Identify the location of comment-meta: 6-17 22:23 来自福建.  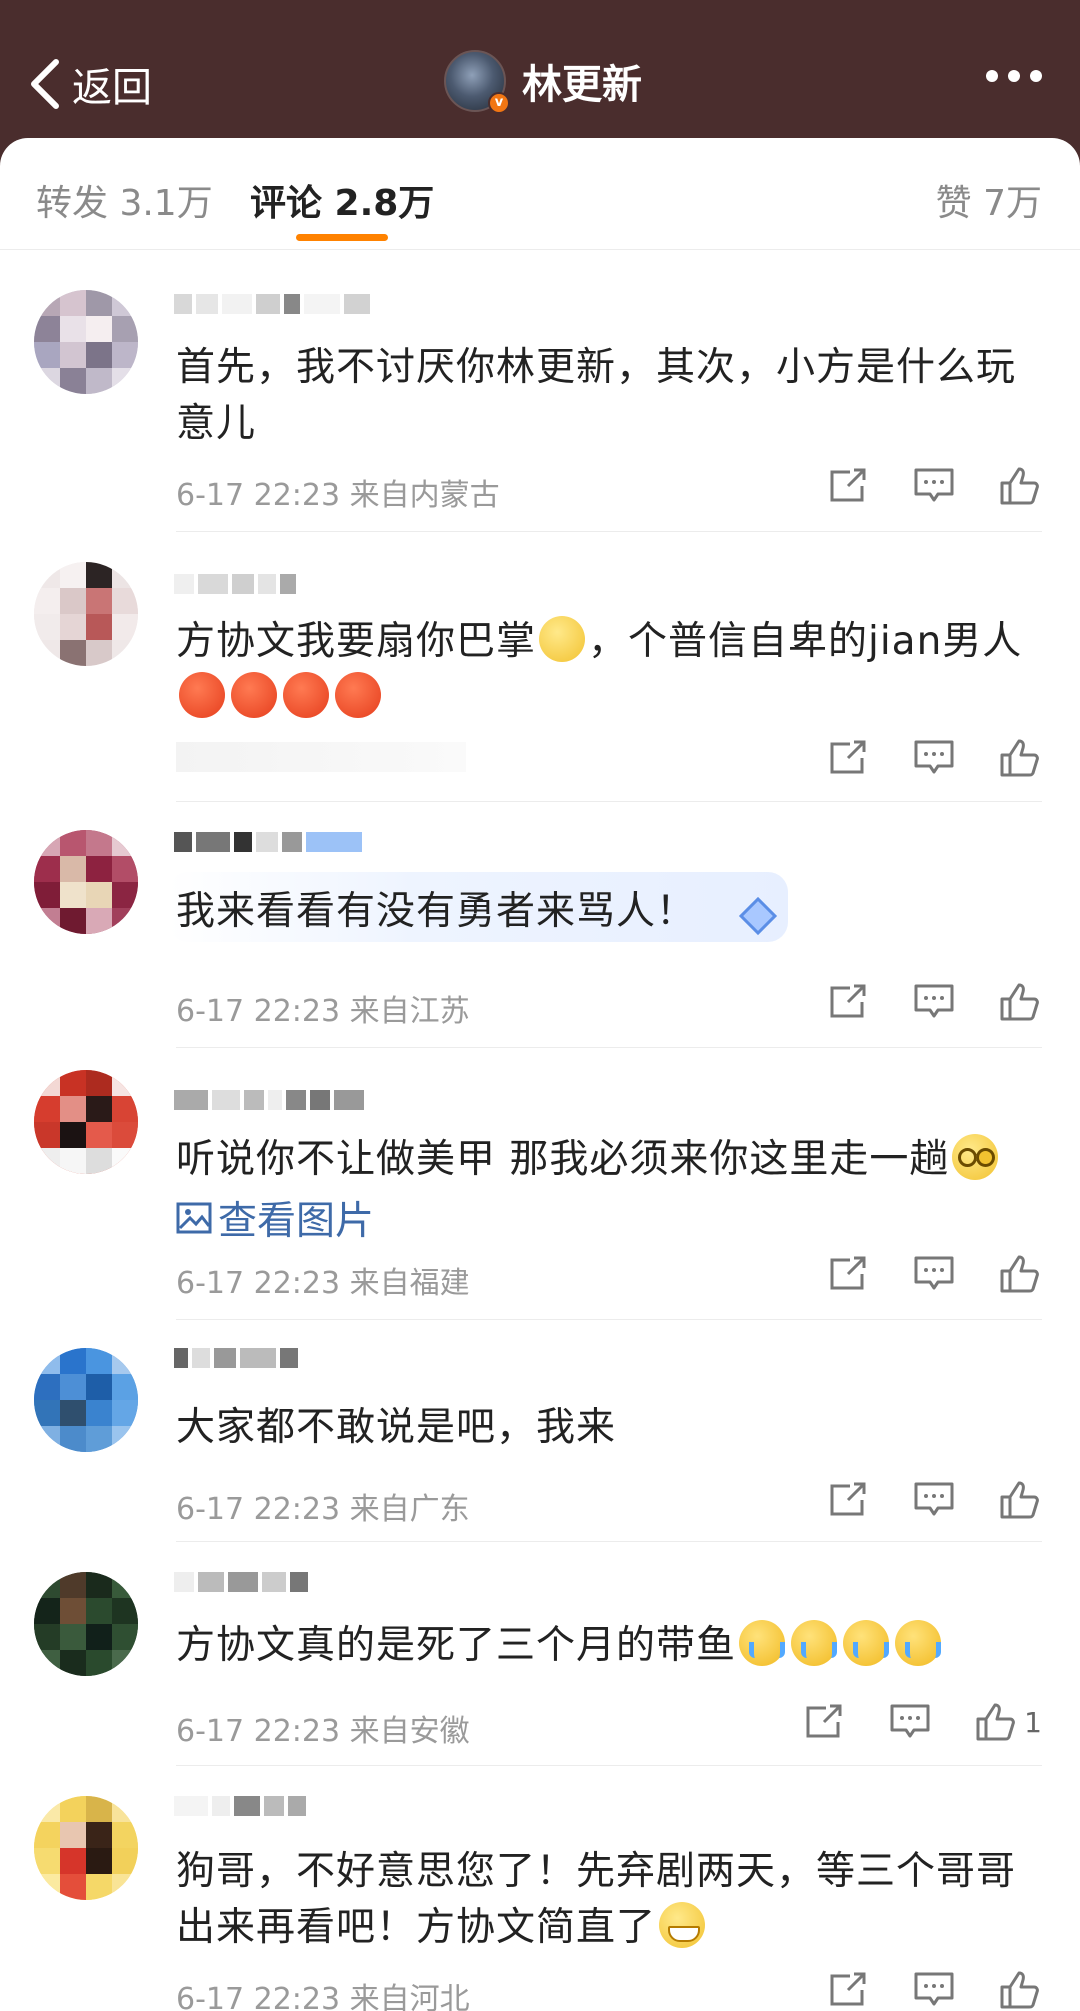
(323, 1283).